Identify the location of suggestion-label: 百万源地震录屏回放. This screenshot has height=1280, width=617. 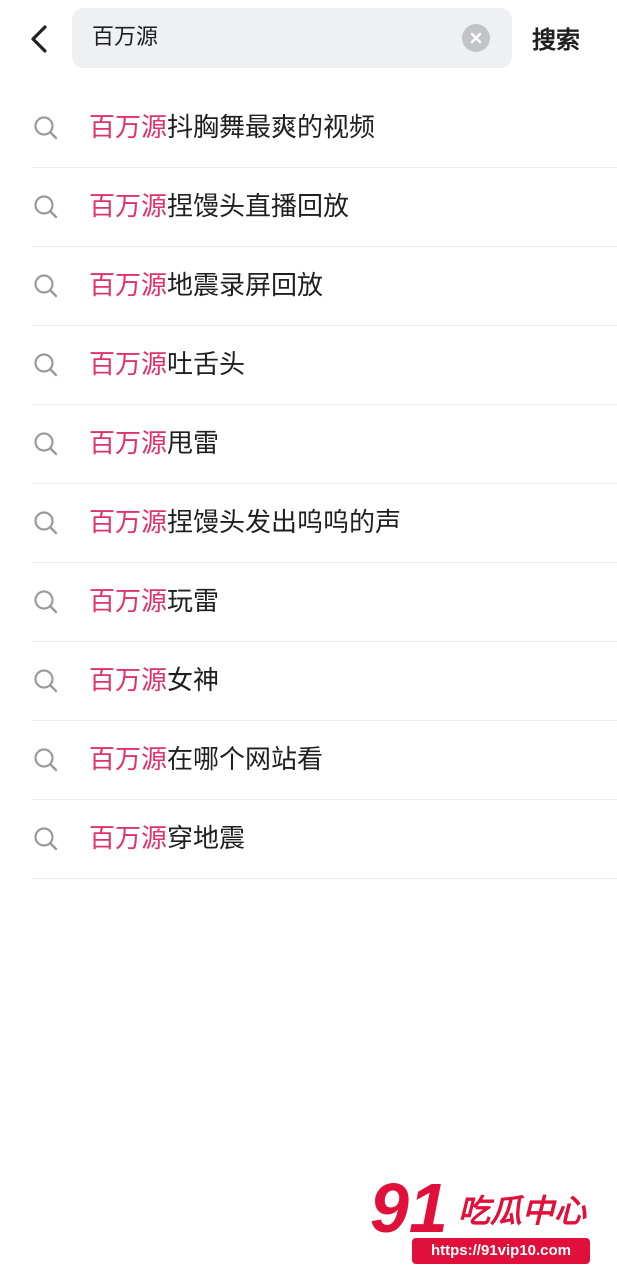
(206, 286).